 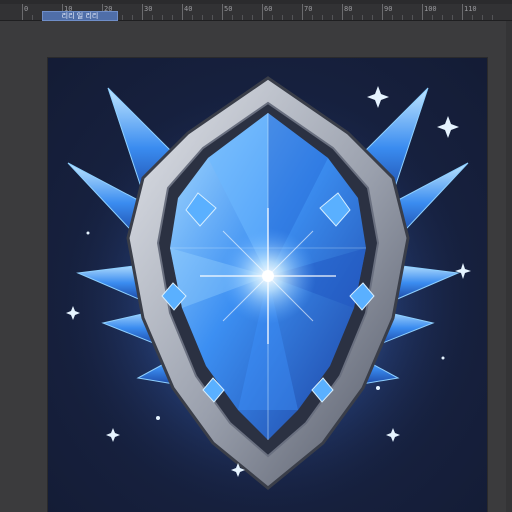 What do you see at coordinates (26, 9) in the screenshot?
I see `ruler-tick-label: 0` at bounding box center [26, 9].